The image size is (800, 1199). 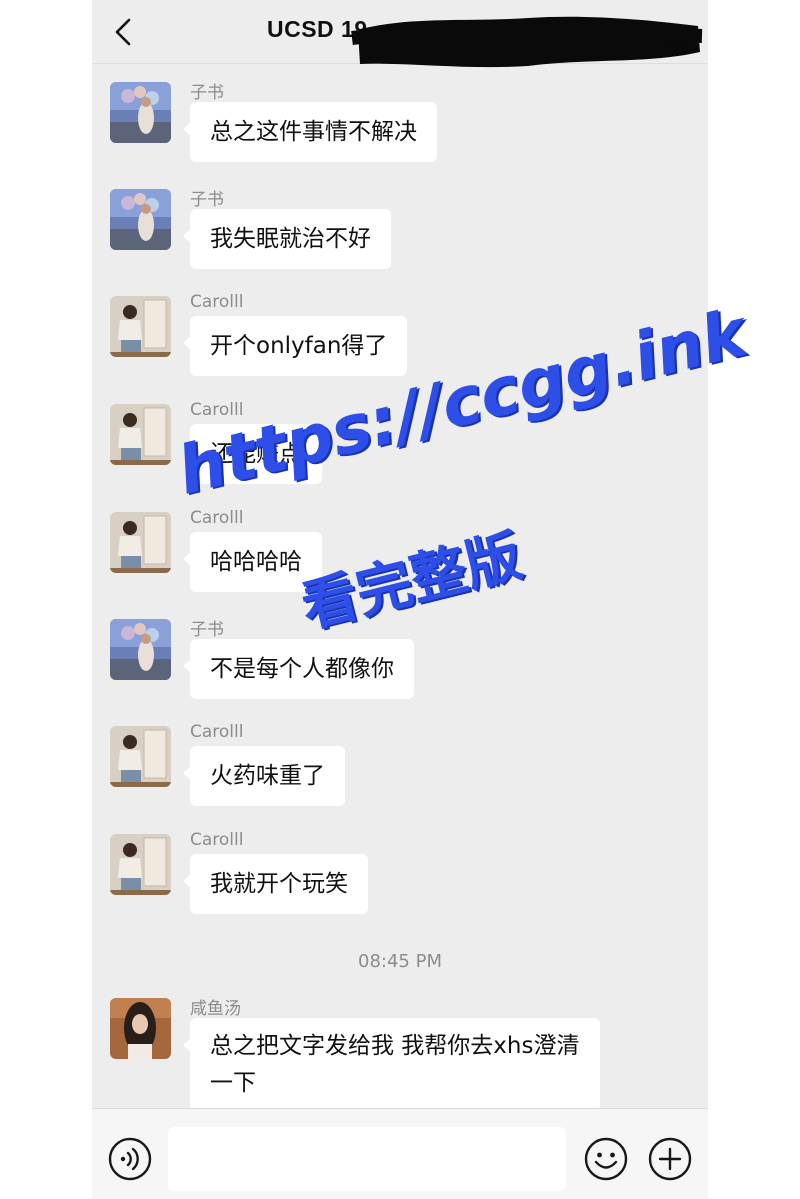 I want to click on plus-icon, so click(x=670, y=1159).